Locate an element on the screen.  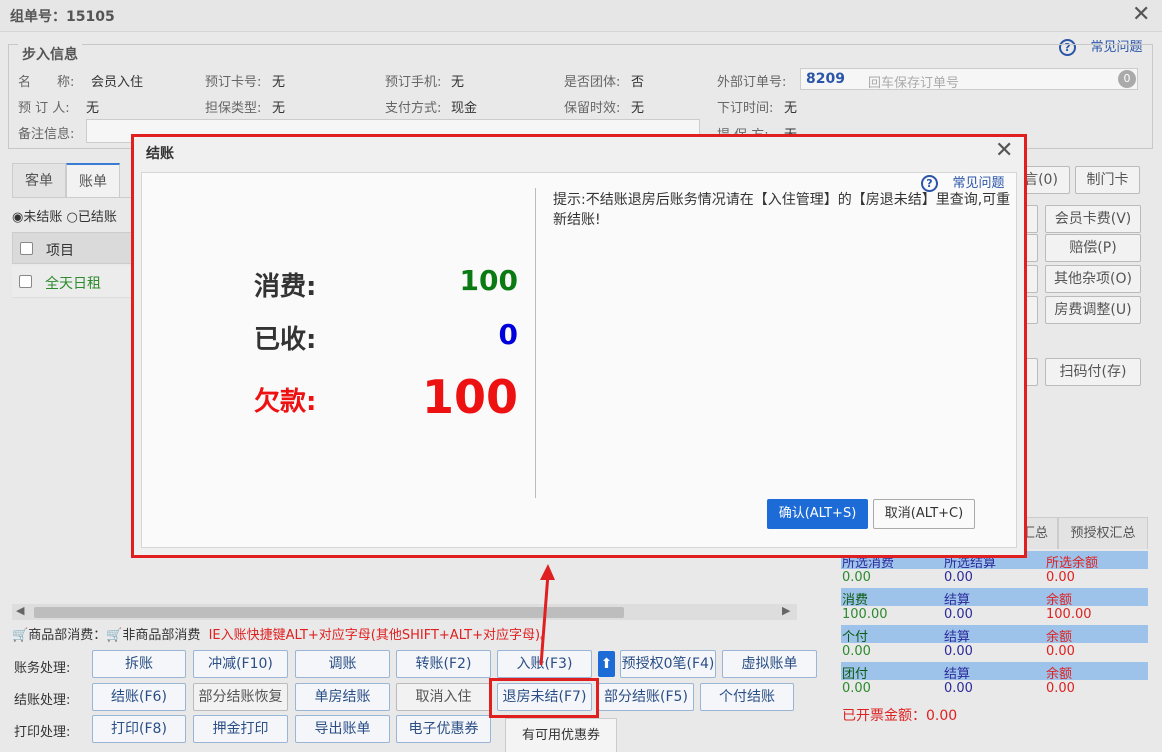
reserve-card-value: 无 is located at coordinates (279, 82).